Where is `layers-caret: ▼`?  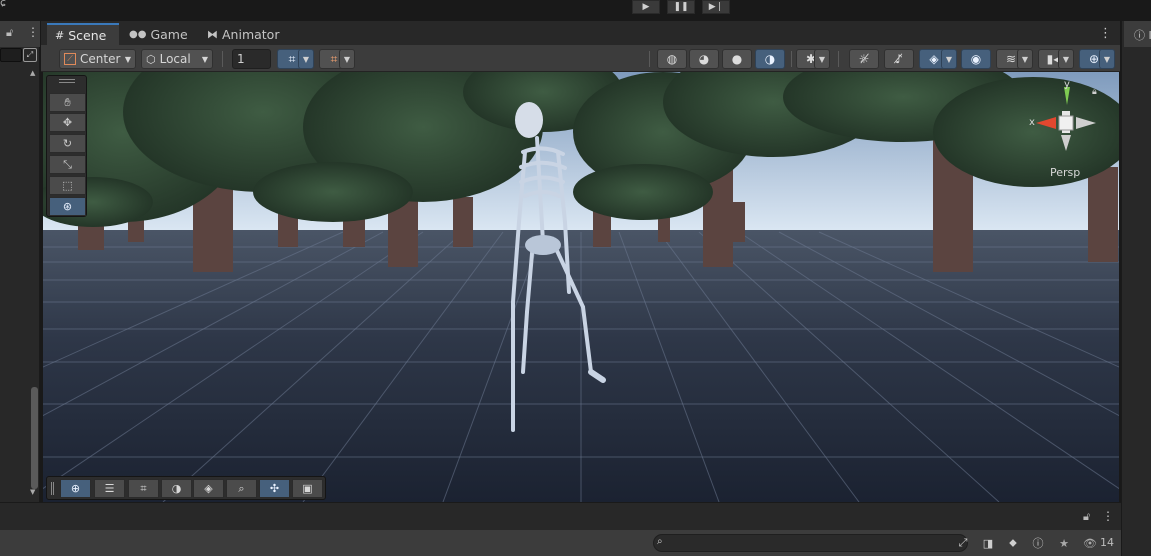 layers-caret: ▼ is located at coordinates (1025, 59).